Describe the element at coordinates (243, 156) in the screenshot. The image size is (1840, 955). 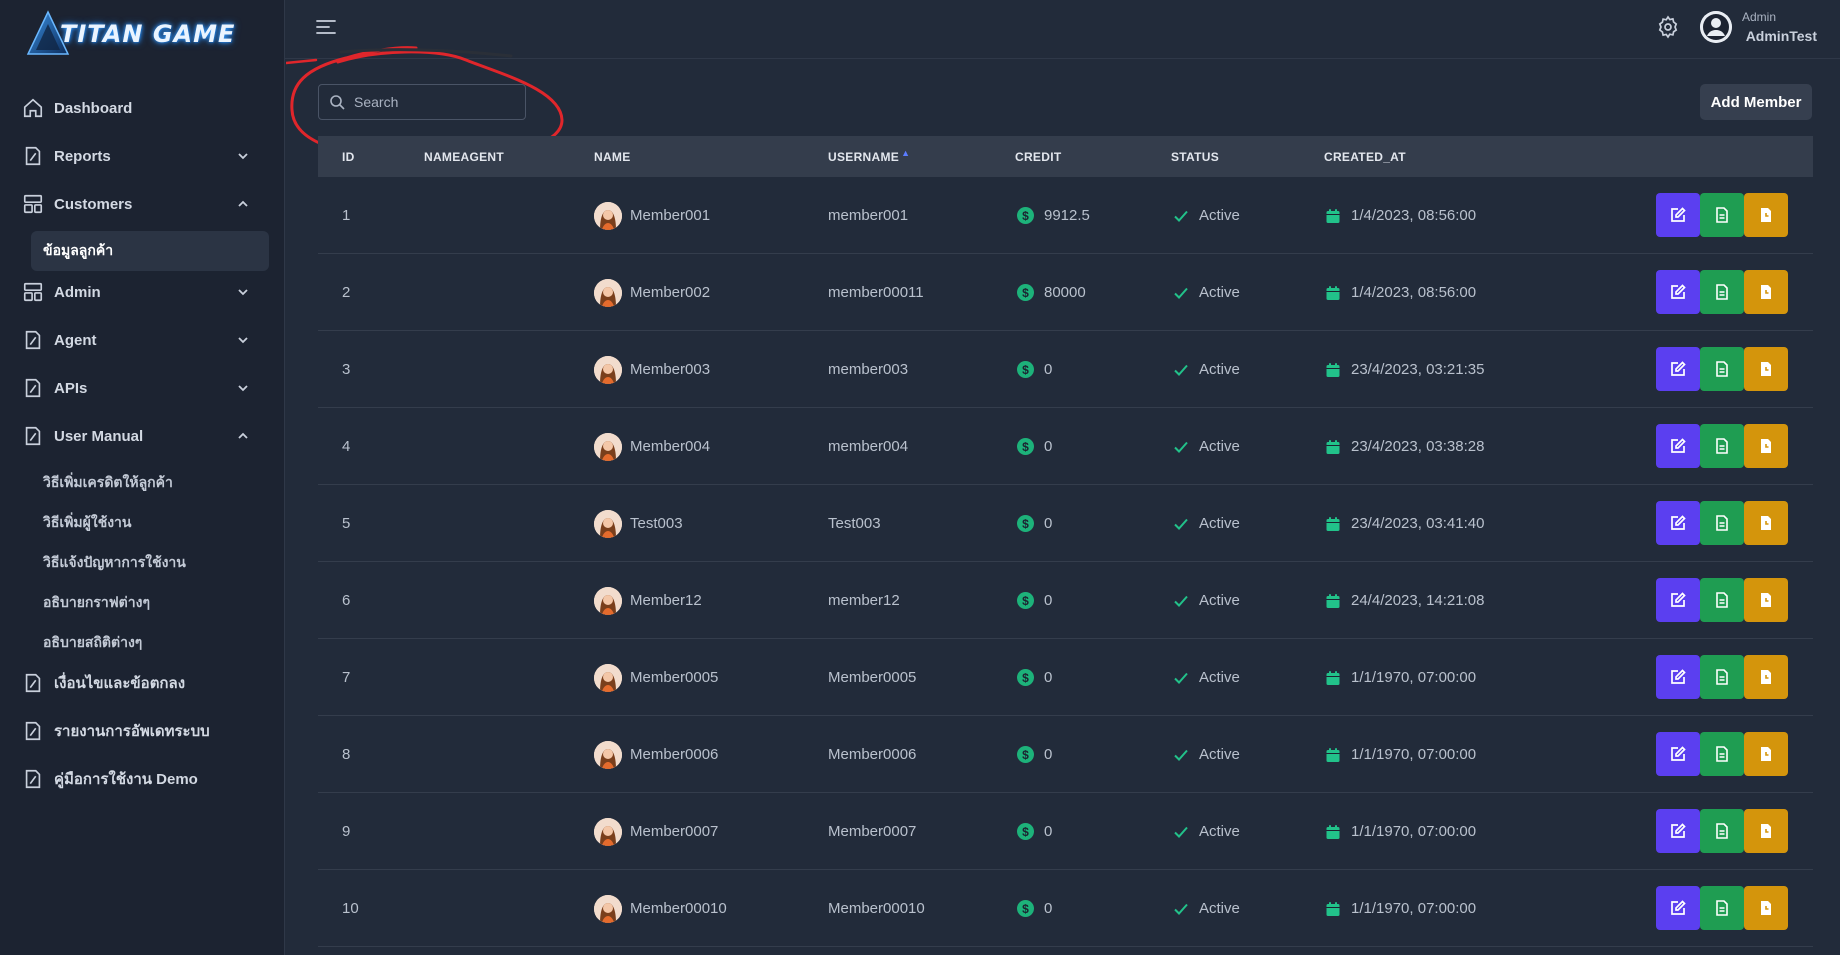
I see `chevron-down-icon` at that location.